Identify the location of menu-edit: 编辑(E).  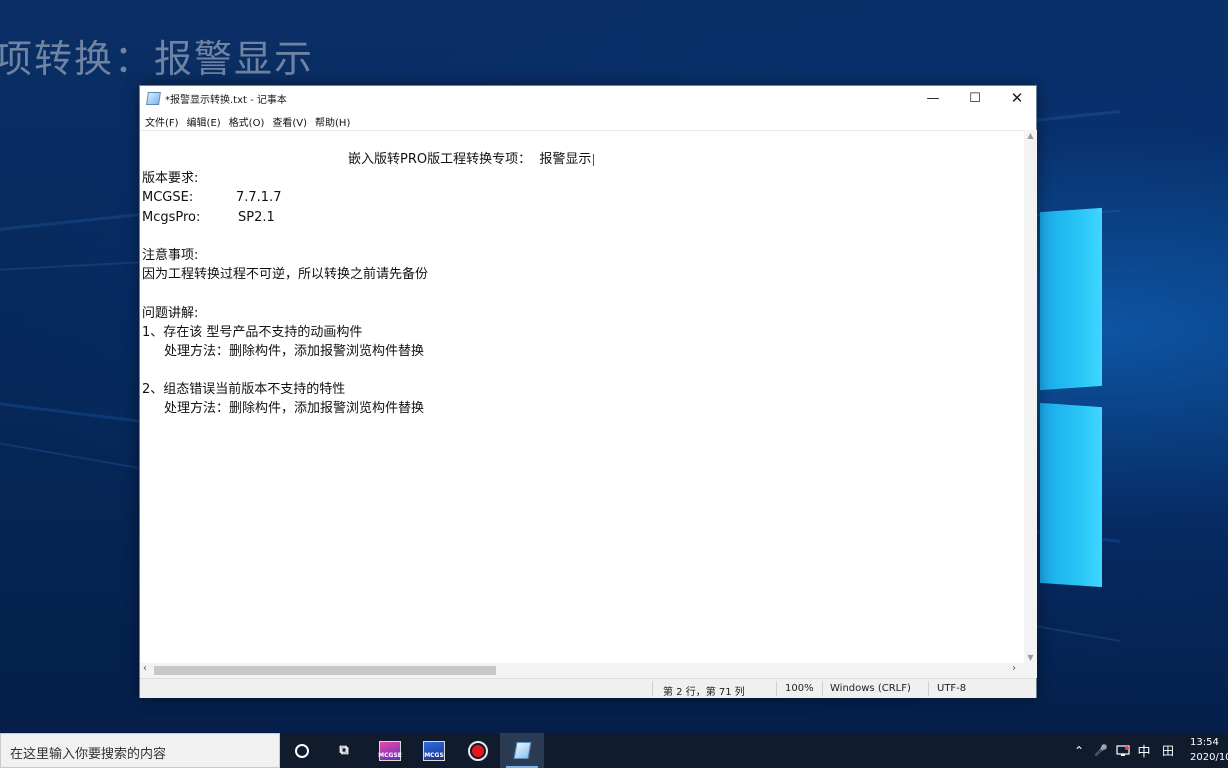
(205, 120).